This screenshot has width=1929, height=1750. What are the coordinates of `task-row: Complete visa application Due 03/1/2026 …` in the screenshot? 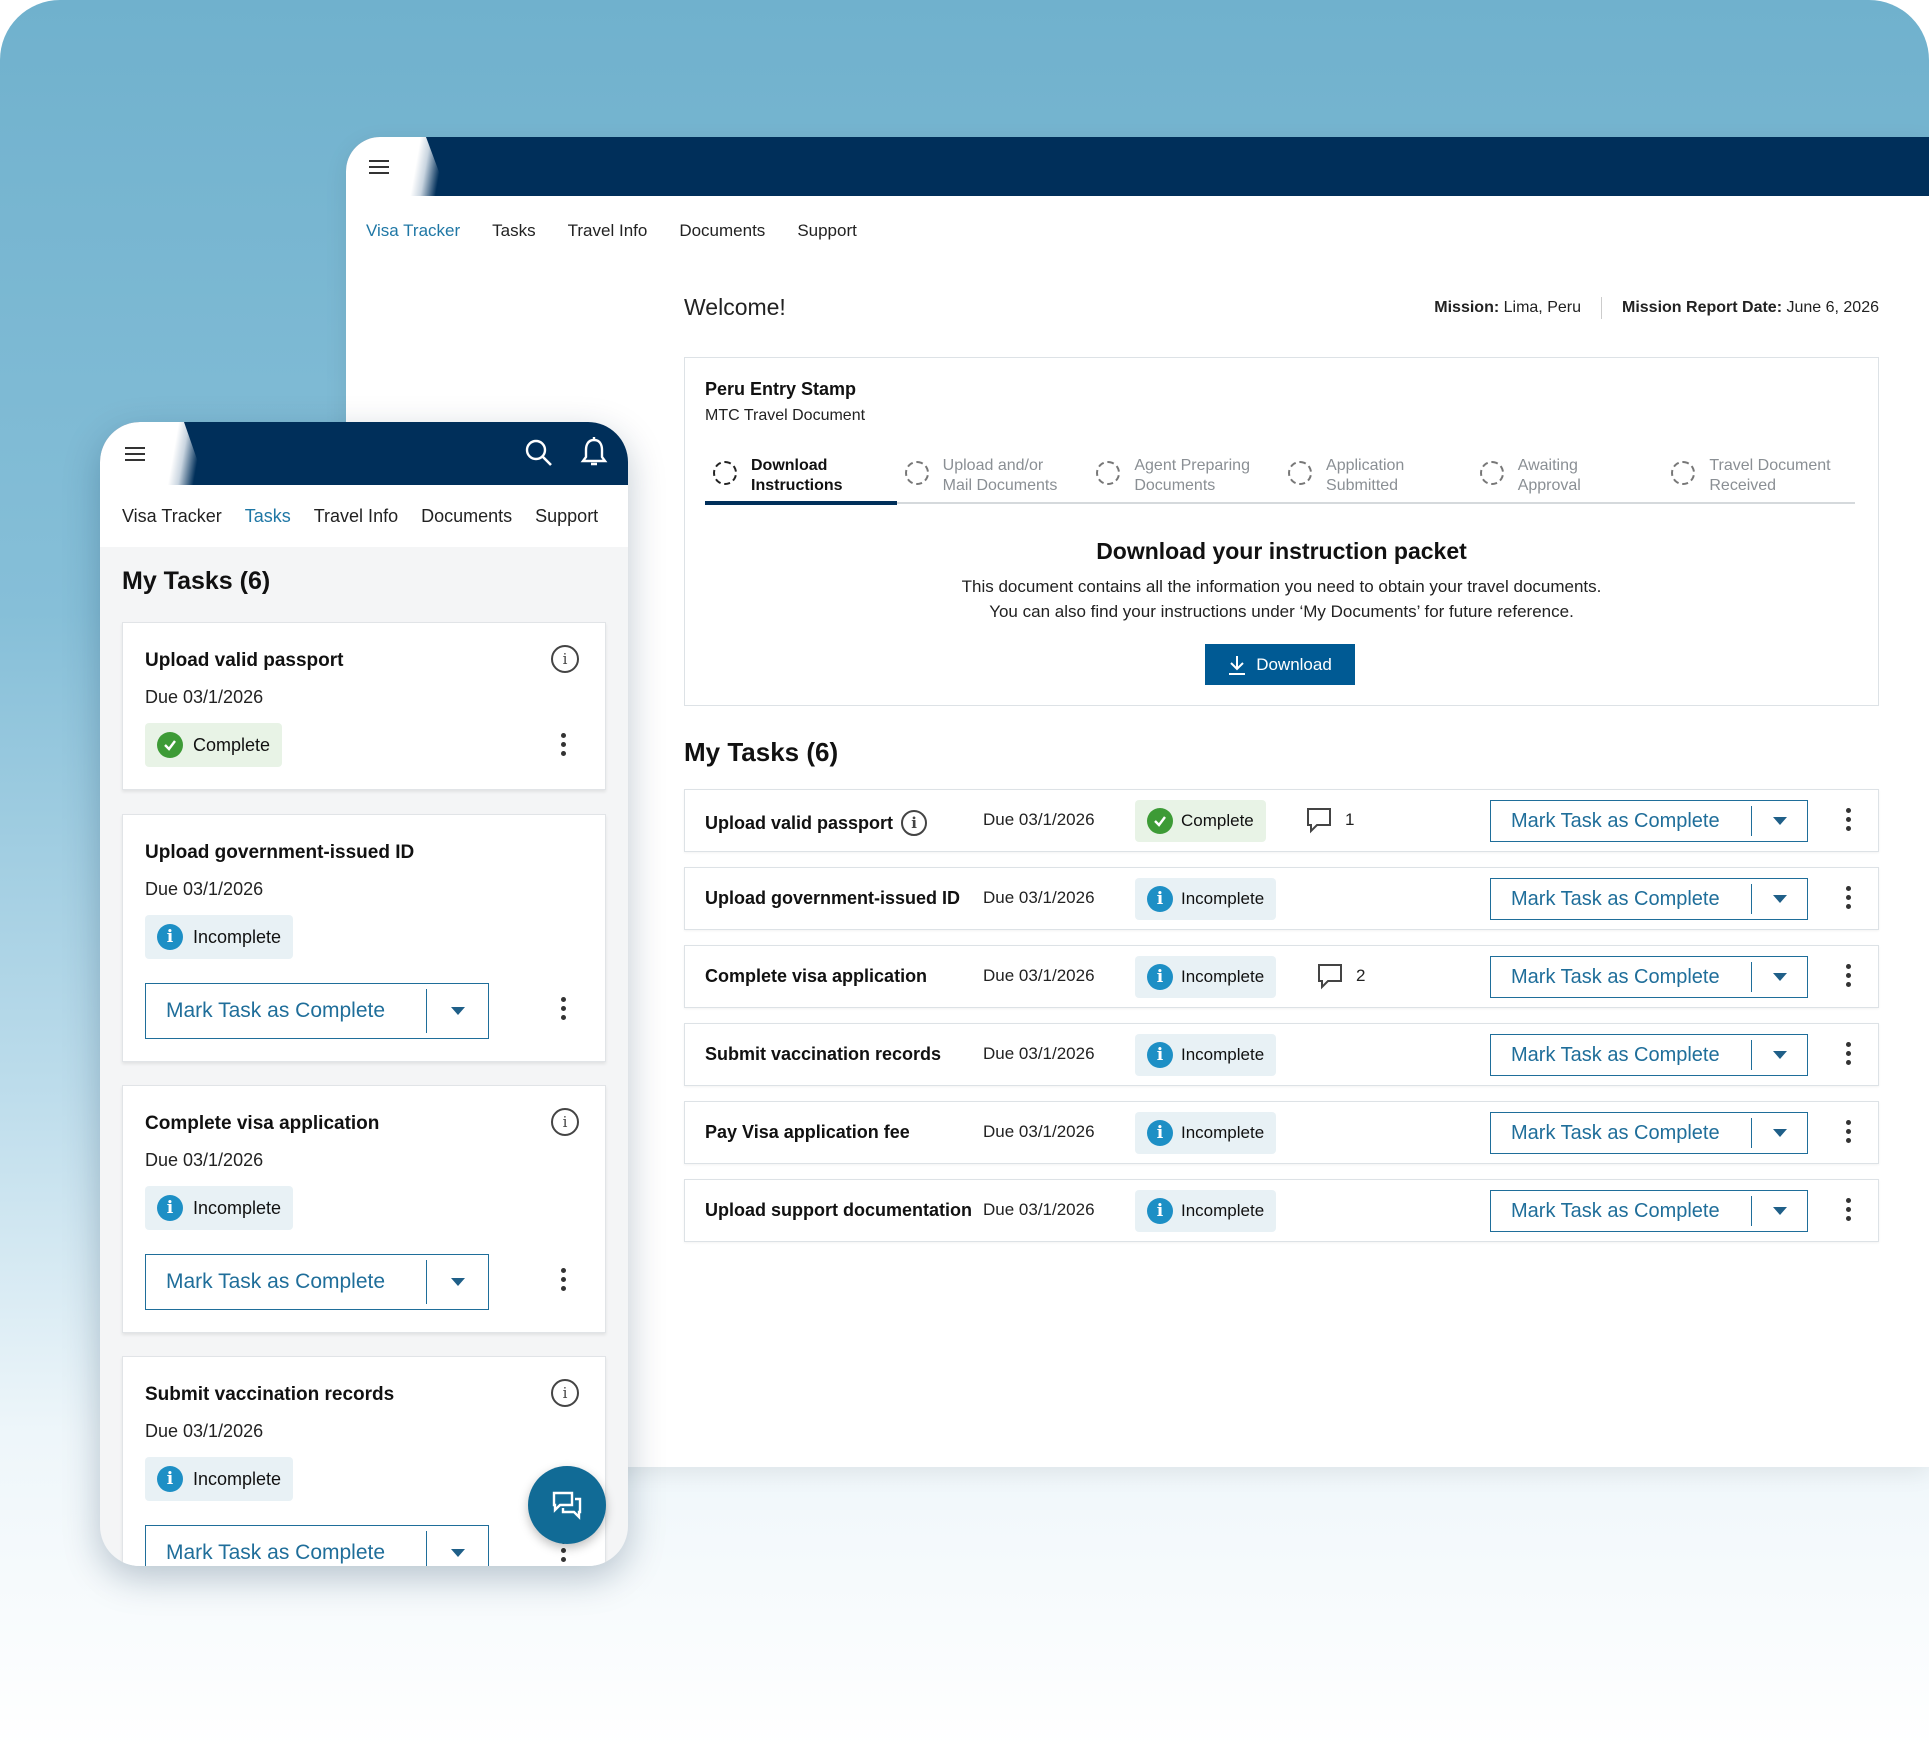 It's located at (1281, 976).